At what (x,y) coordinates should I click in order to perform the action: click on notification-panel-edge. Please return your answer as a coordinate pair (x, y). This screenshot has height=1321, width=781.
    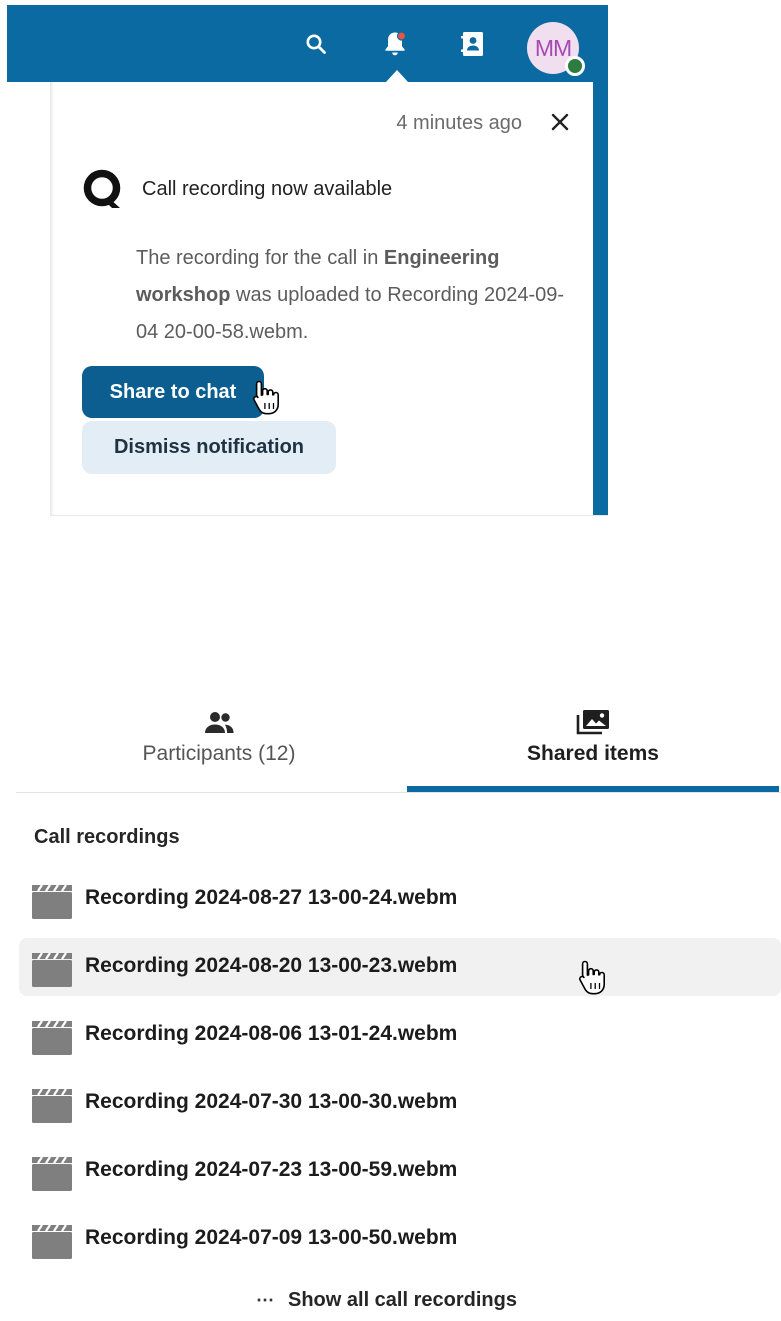
    Looking at the image, I should click on (52, 299).